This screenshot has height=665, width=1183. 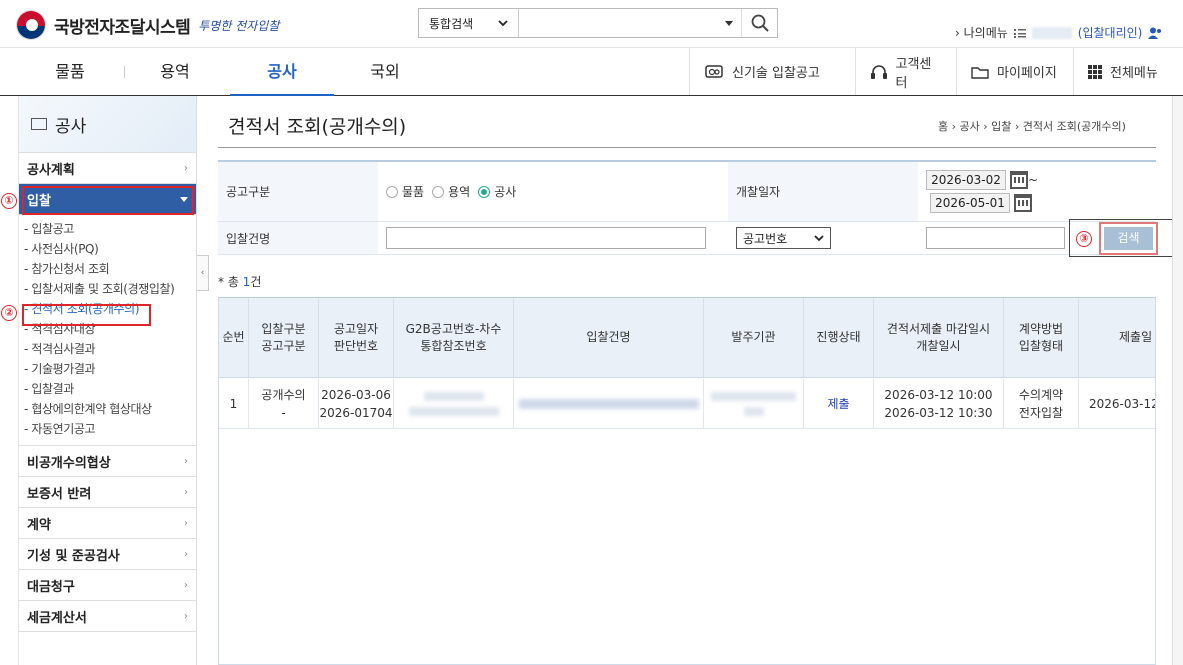 I want to click on my-menu-link: › 나의메뉴, so click(x=981, y=32).